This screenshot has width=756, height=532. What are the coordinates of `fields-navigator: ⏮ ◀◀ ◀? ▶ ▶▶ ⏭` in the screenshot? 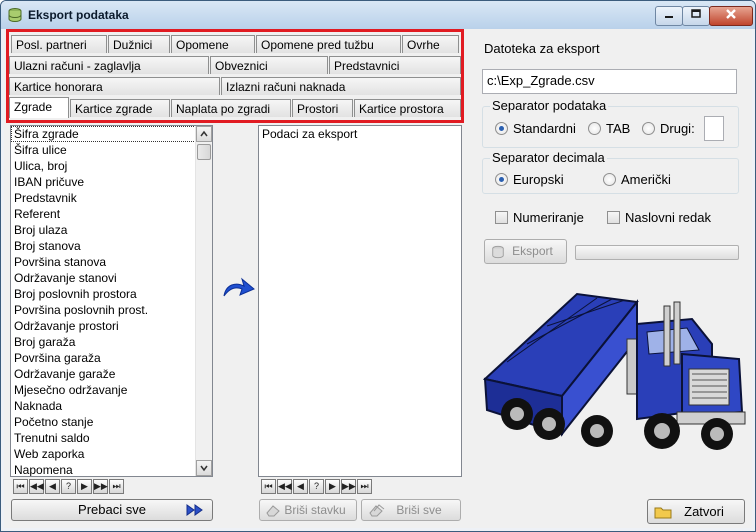 It's located at (69, 488).